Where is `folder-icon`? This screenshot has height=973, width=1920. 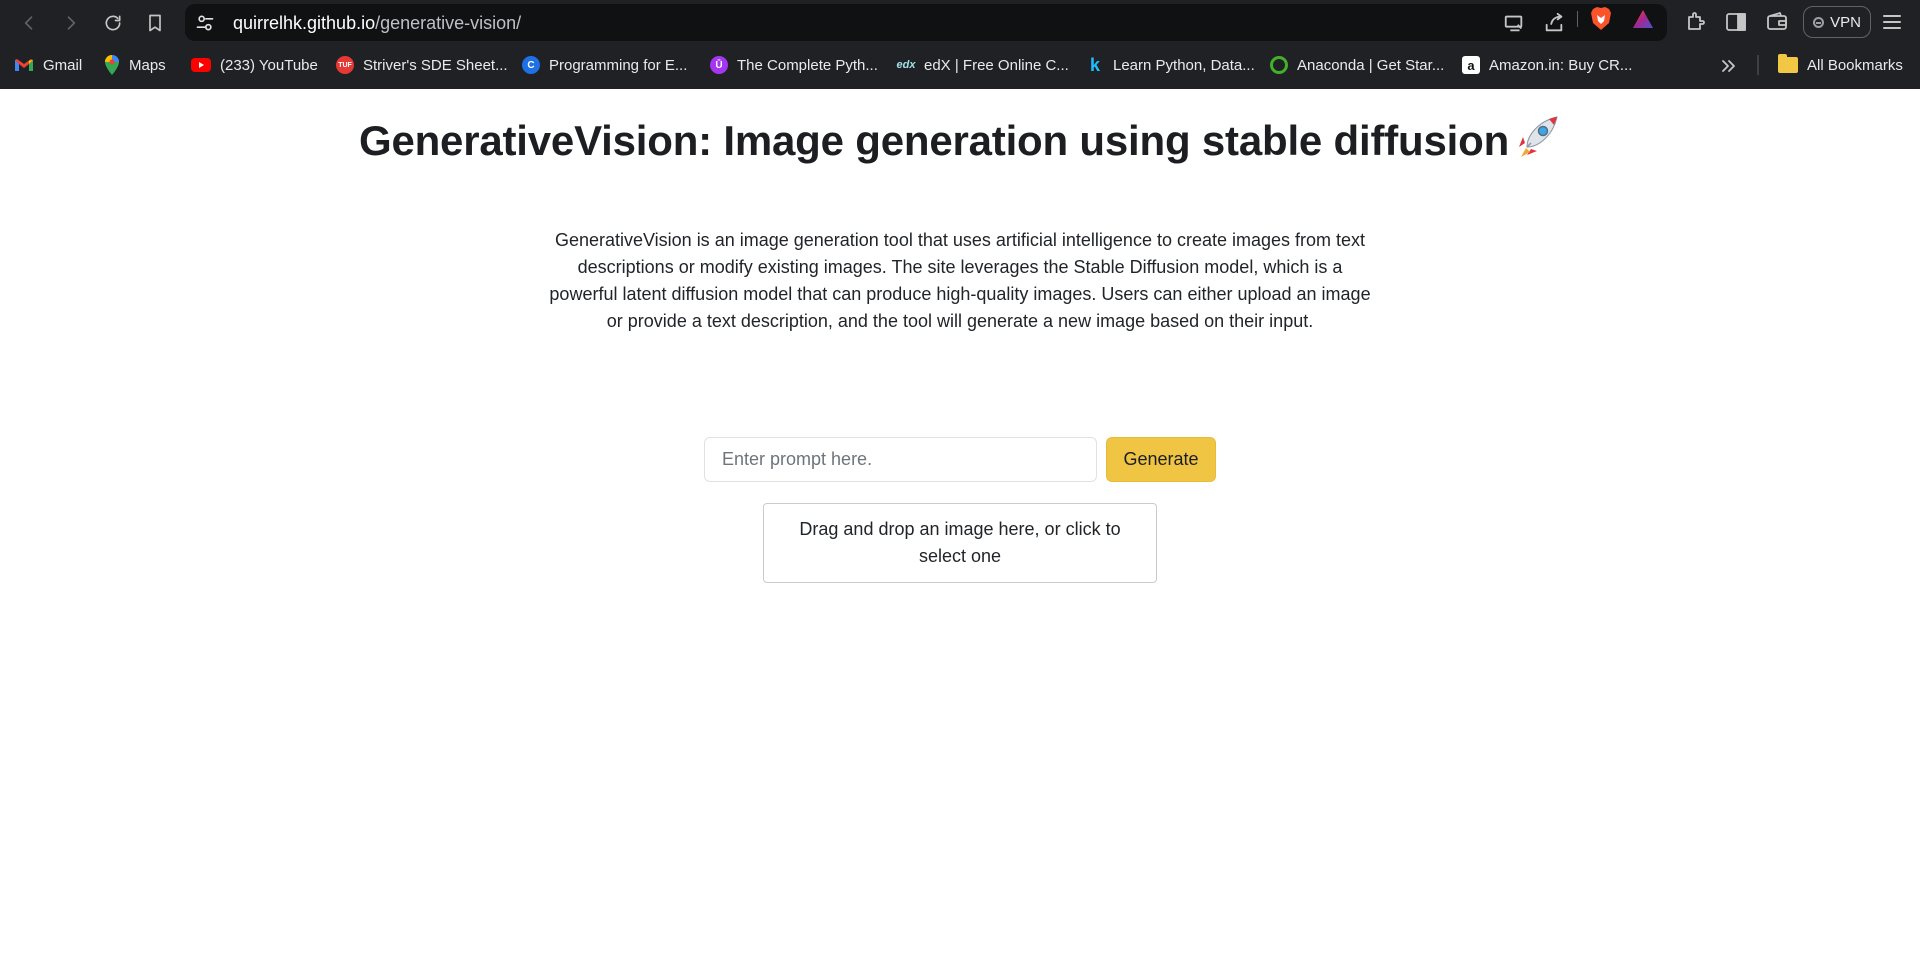
folder-icon is located at coordinates (1788, 63).